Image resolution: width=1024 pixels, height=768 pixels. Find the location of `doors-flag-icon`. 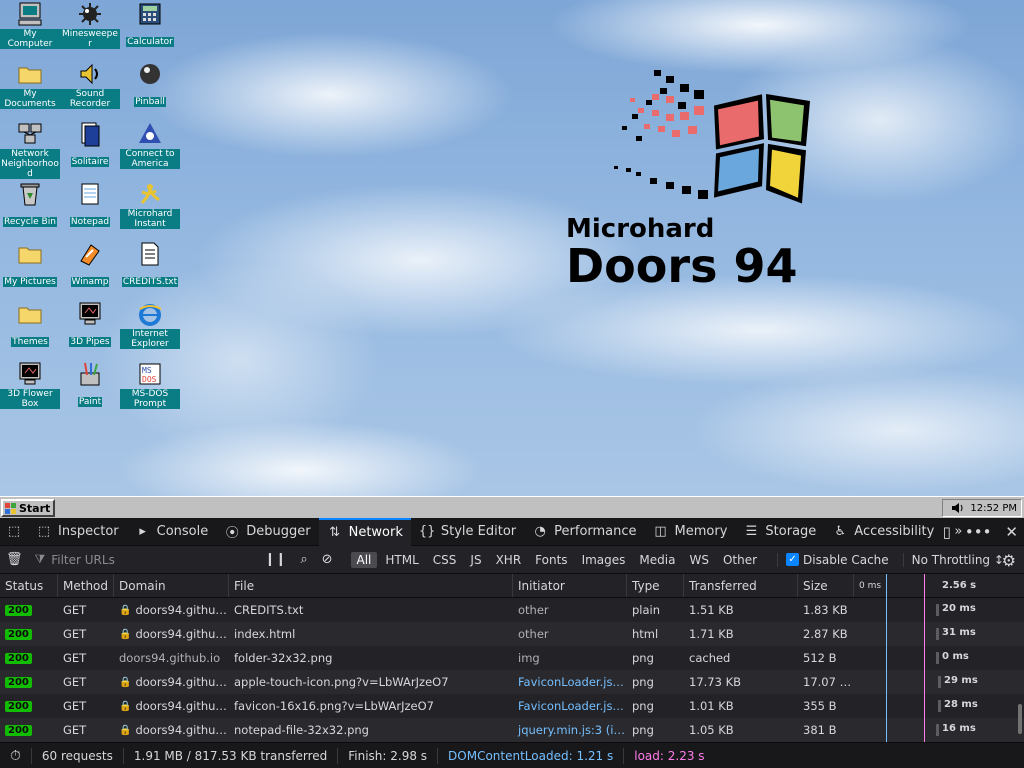

doors-flag-icon is located at coordinates (10, 508).